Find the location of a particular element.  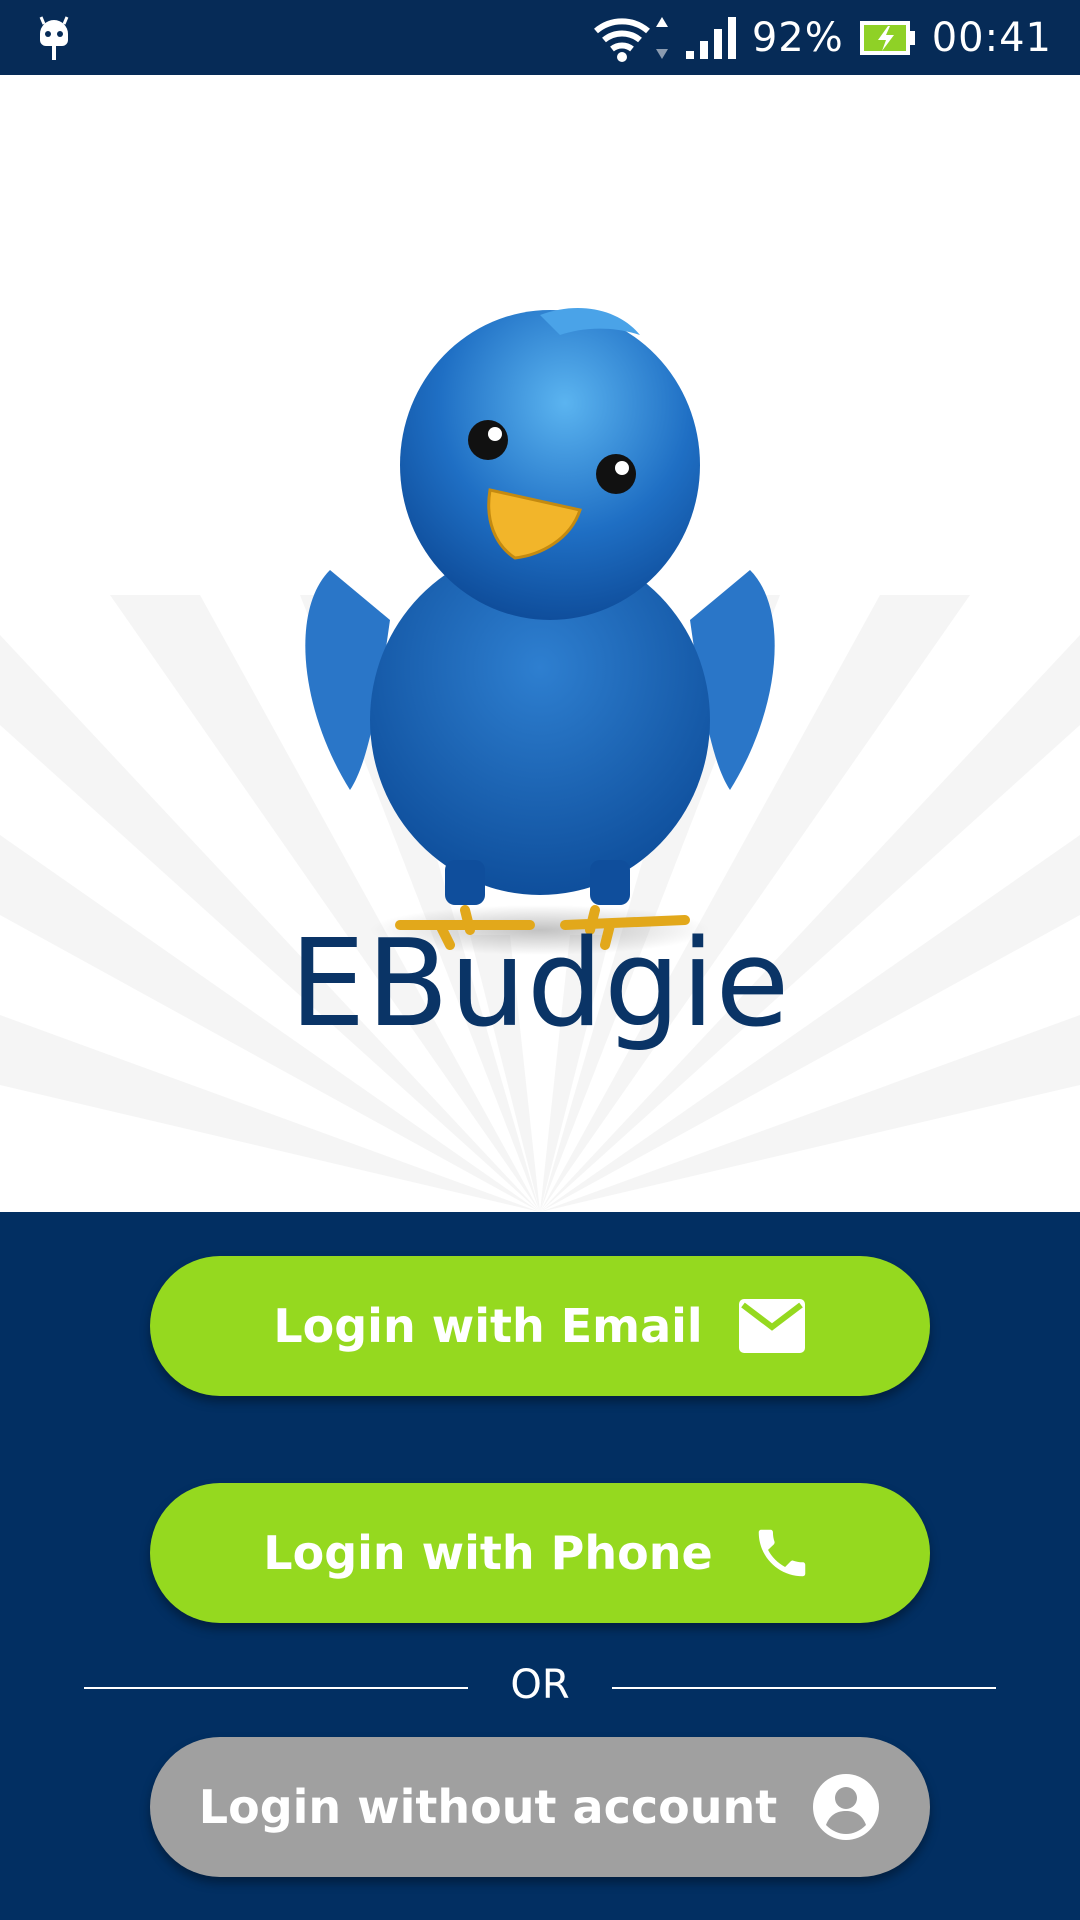

login-email-button: Login with Email is located at coordinates (540, 1326).